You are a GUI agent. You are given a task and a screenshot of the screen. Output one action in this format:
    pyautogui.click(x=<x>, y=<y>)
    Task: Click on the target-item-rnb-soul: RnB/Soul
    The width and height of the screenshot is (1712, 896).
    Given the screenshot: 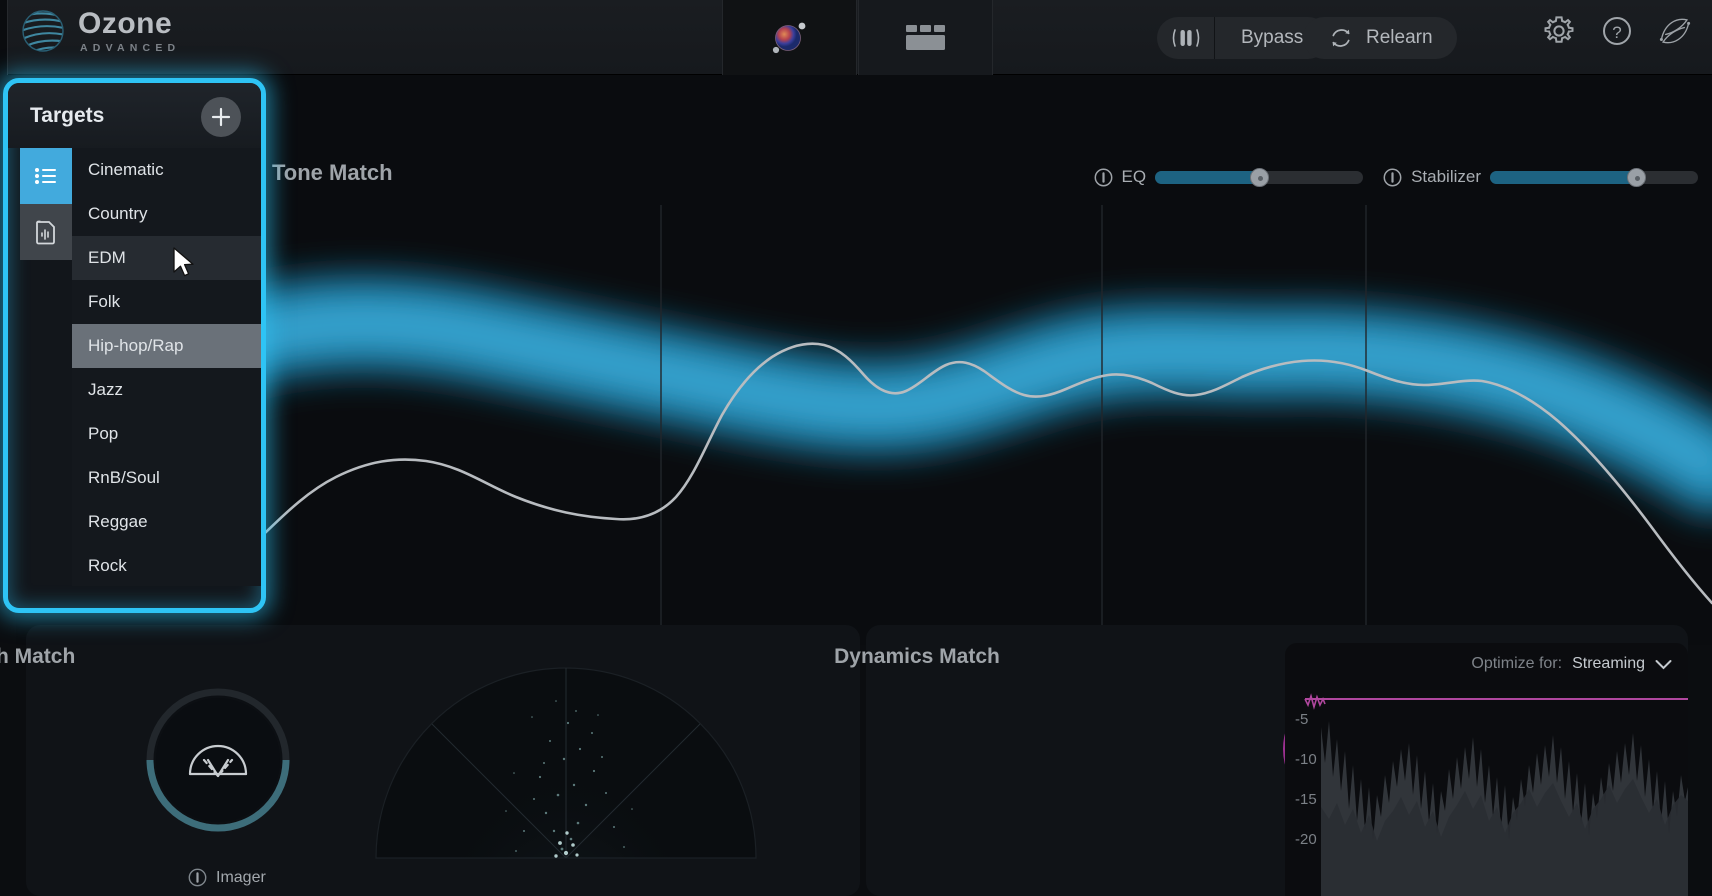 What is the action you would take?
    pyautogui.click(x=166, y=478)
    